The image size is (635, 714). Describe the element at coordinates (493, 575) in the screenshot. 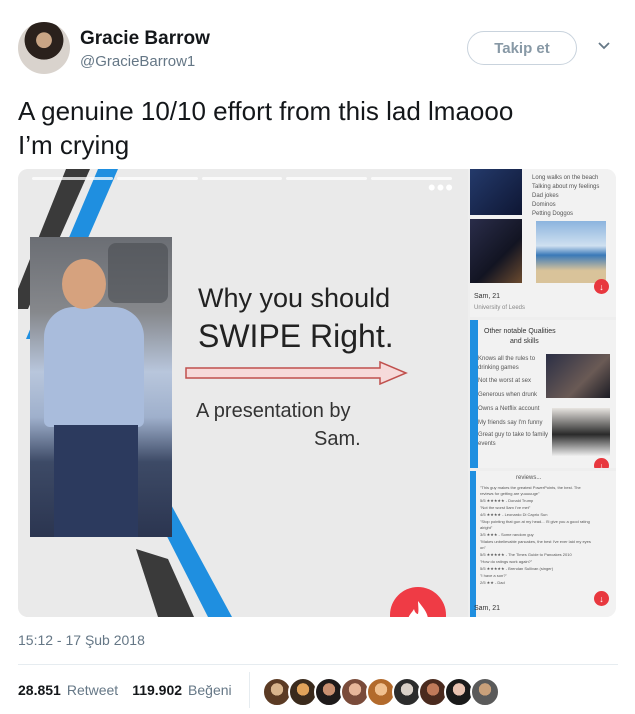

I see `review-line: "I have a son?"` at that location.